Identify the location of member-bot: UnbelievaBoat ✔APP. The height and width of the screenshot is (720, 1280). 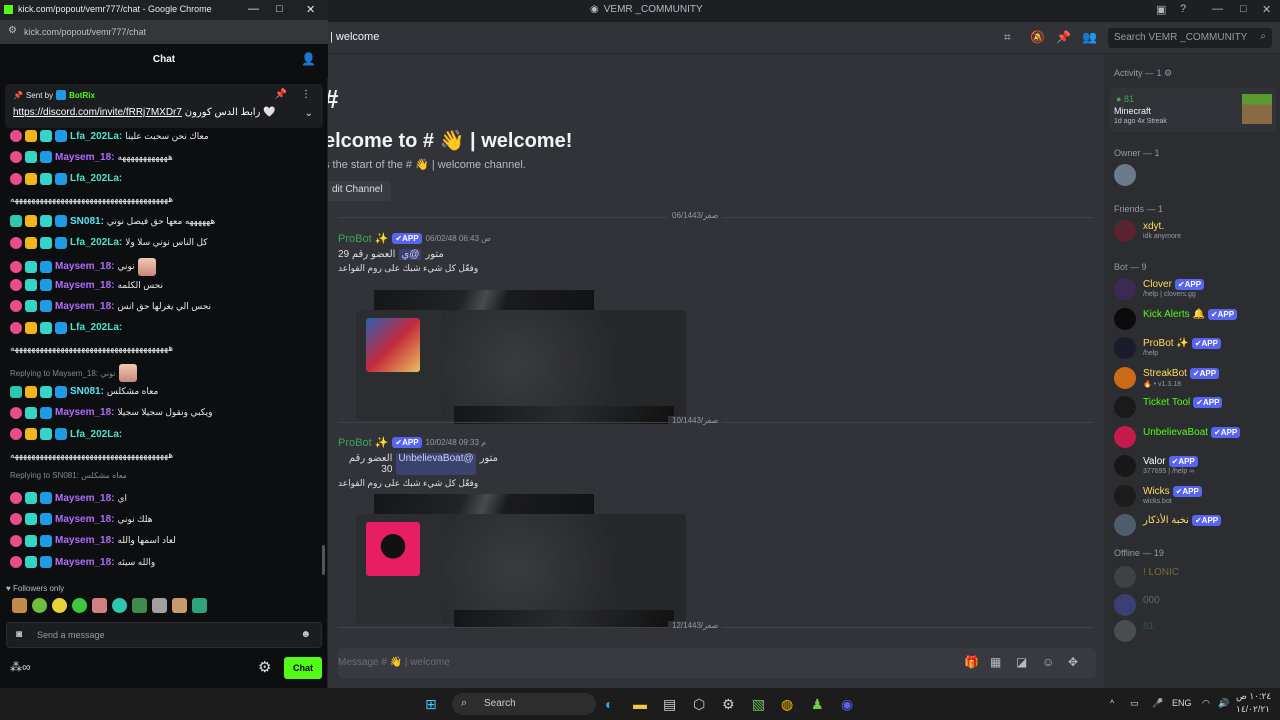
(1194, 437).